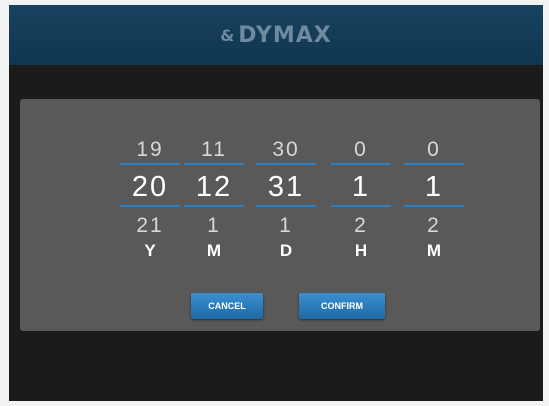 This screenshot has width=549, height=406. I want to click on day-next-value: 1, so click(286, 226).